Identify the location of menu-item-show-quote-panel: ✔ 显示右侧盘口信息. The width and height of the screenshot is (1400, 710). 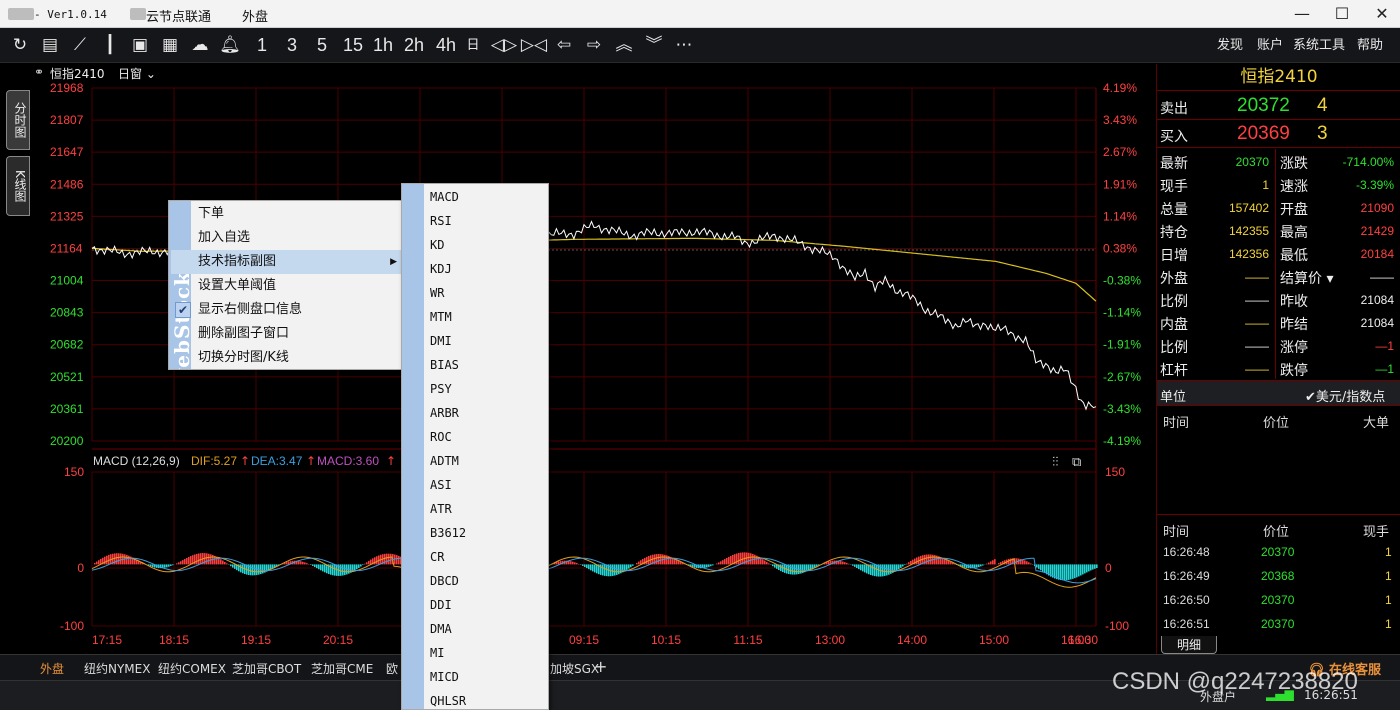
(287, 310).